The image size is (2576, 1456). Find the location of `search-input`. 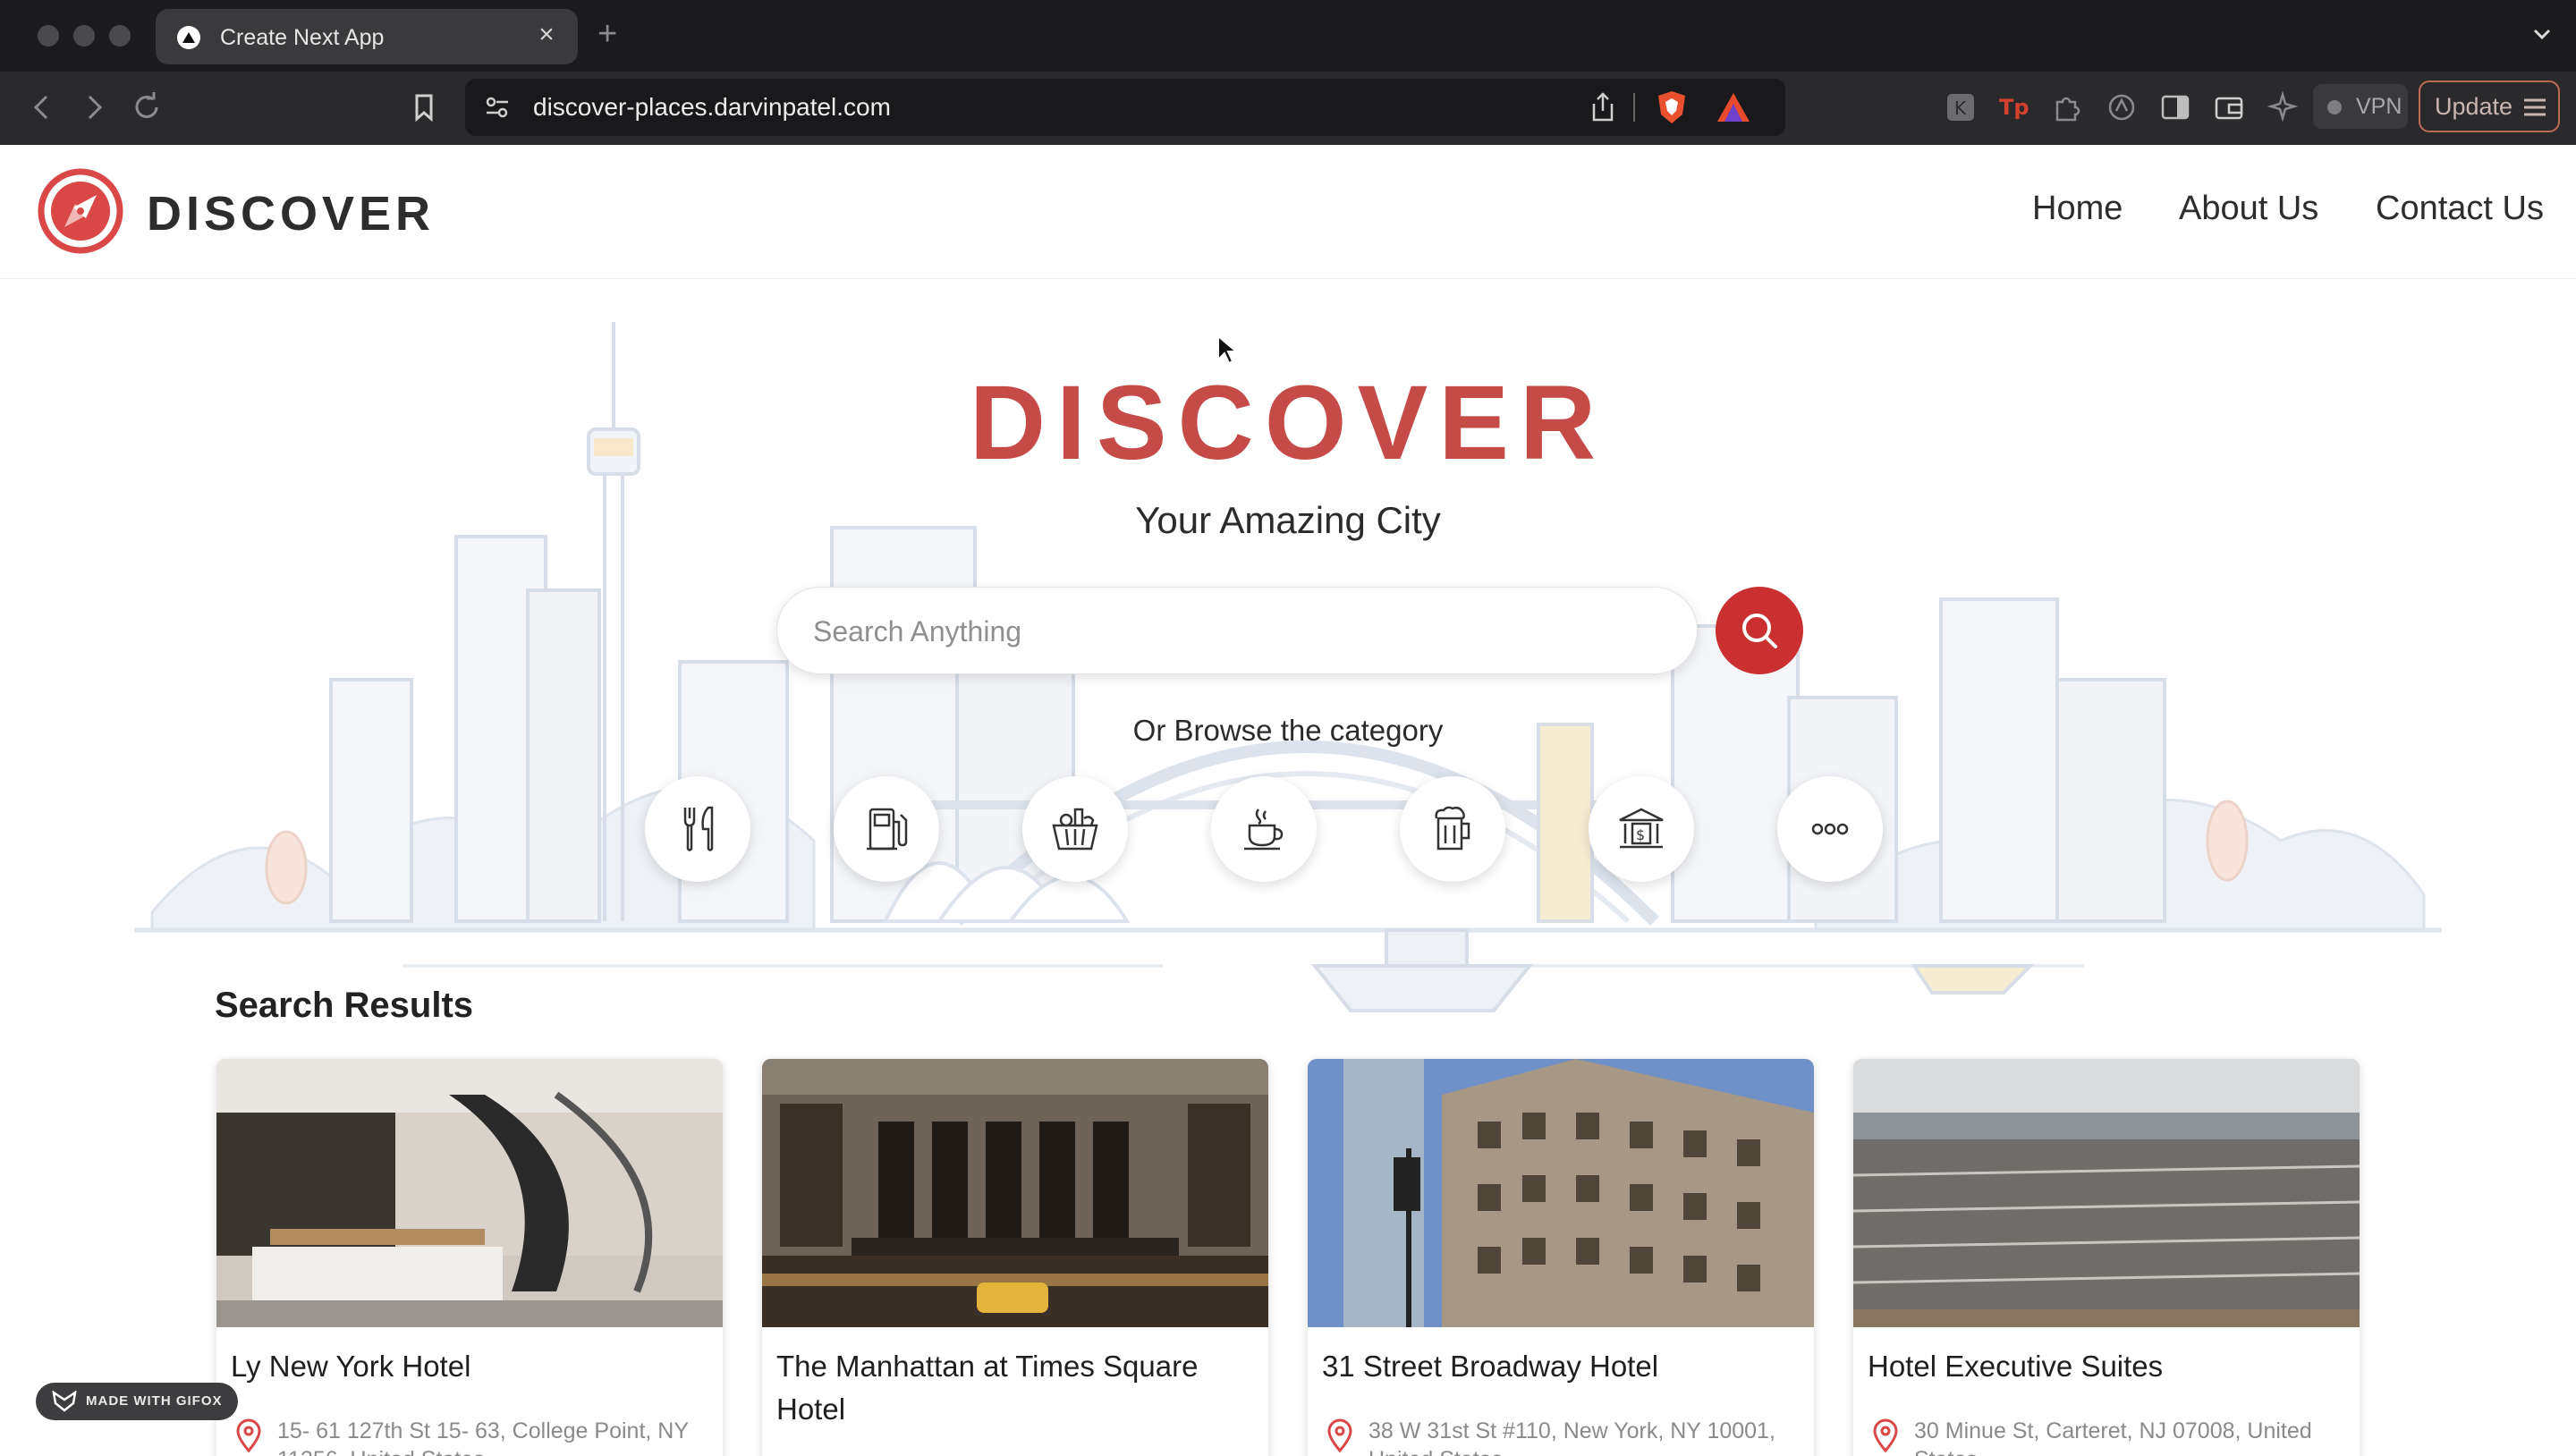

search-input is located at coordinates (1233, 631).